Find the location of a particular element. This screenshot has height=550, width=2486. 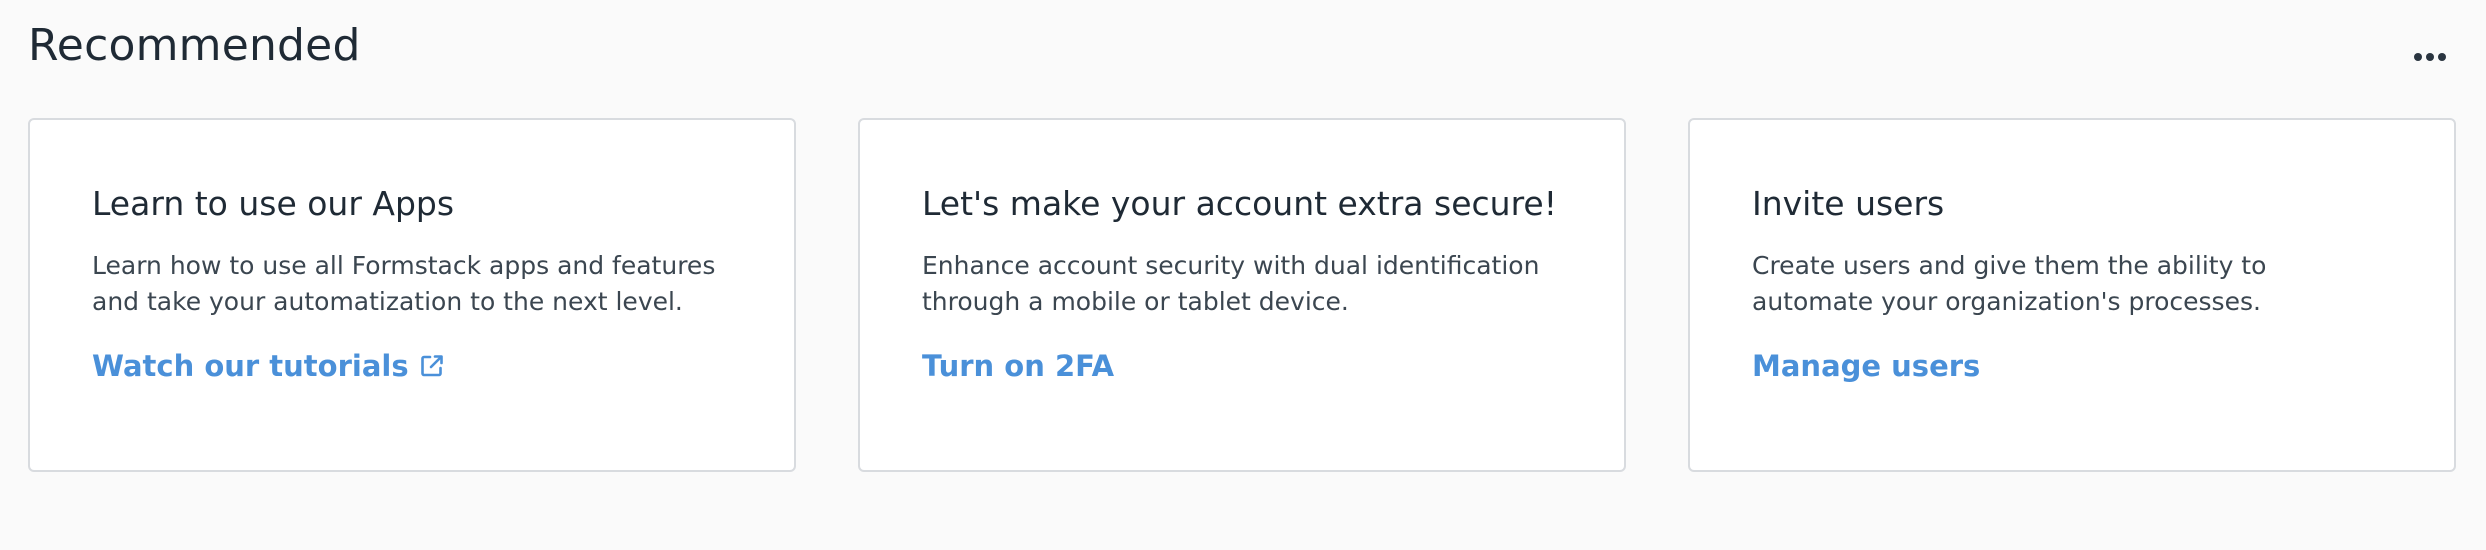

turn-on-2fa-link: Turn on 2FA is located at coordinates (1018, 366).